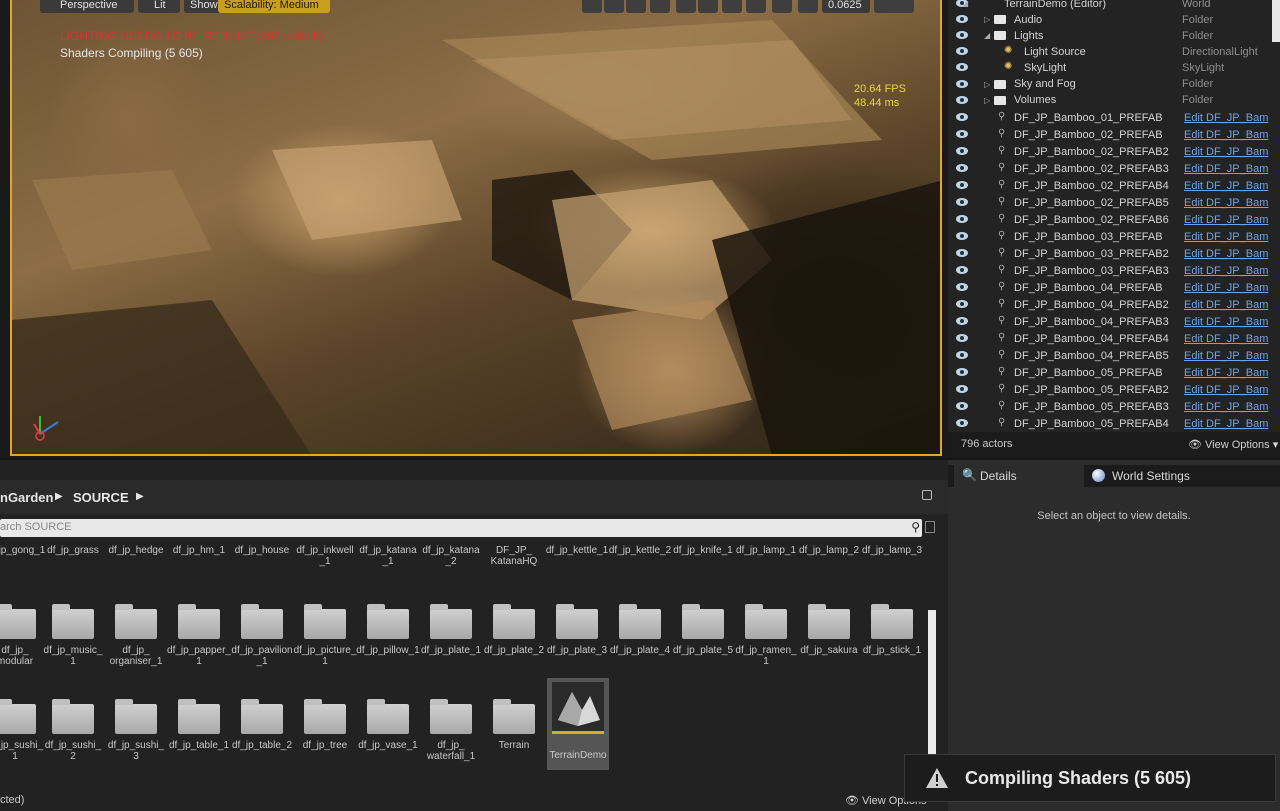 Image resolution: width=1280 pixels, height=811 pixels. I want to click on asset-tile: df_jp_sushi_ 2, so click(73, 728).